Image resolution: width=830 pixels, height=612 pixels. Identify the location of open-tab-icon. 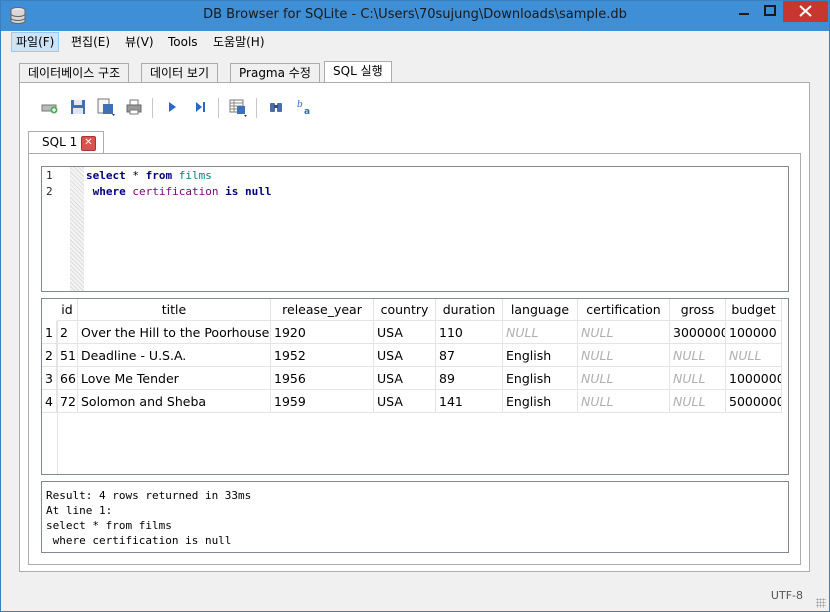
(49, 109).